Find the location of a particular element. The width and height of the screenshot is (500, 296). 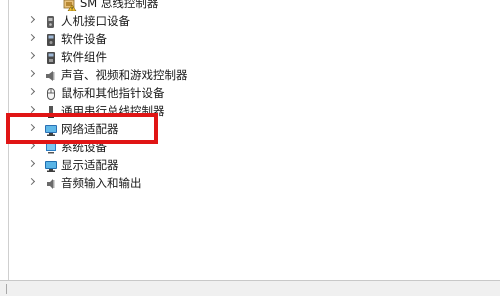

tree-item-label: 网络适配器 is located at coordinates (90, 129).